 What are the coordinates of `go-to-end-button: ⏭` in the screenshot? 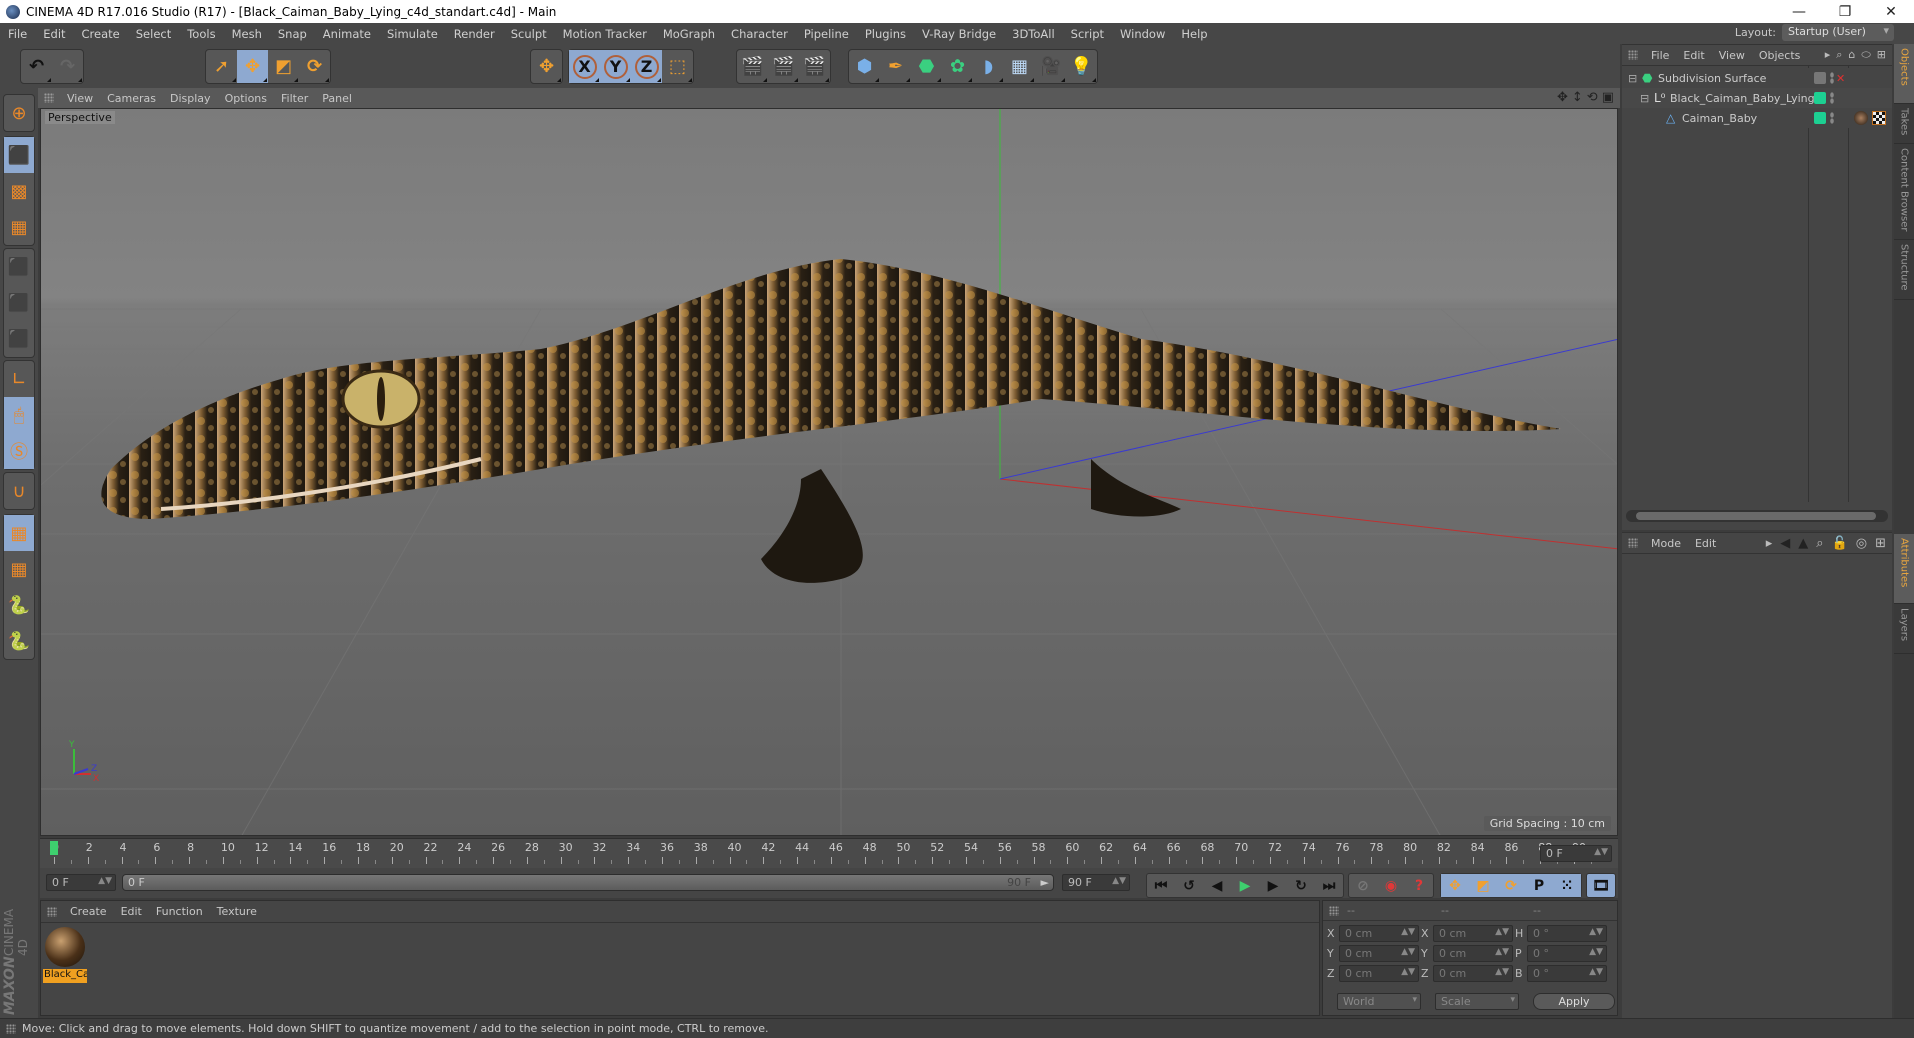 It's located at (1329, 885).